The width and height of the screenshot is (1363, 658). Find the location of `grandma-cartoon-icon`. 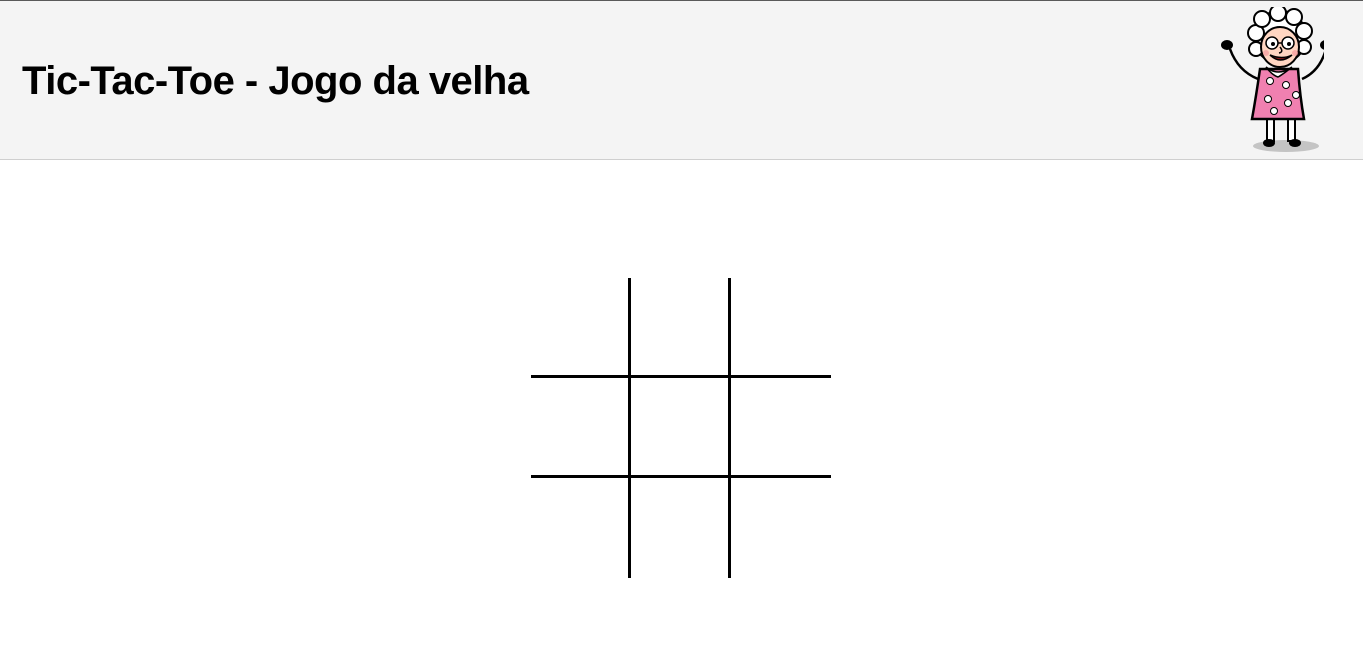

grandma-cartoon-icon is located at coordinates (1272, 79).